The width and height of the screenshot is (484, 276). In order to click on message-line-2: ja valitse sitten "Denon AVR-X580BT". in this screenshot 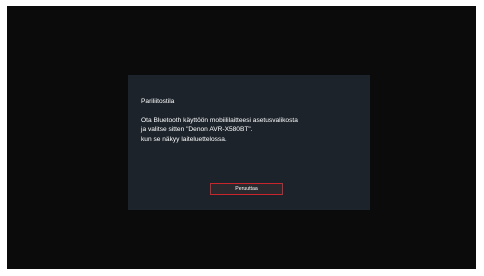, I will do `click(197, 130)`.